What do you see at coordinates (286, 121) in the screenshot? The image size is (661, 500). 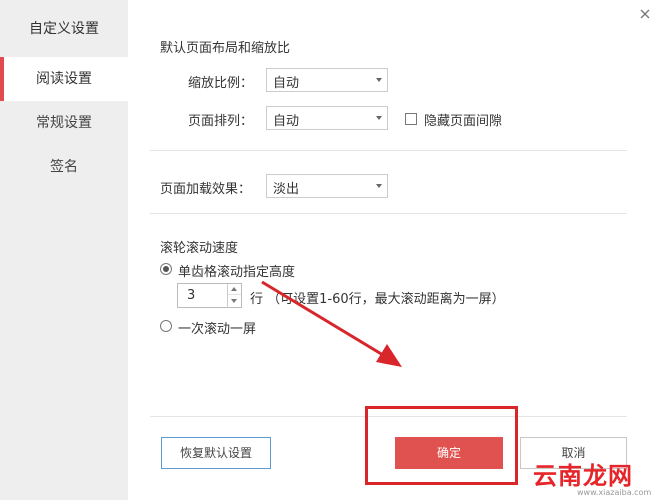 I see `arrange-select-value: 自动` at bounding box center [286, 121].